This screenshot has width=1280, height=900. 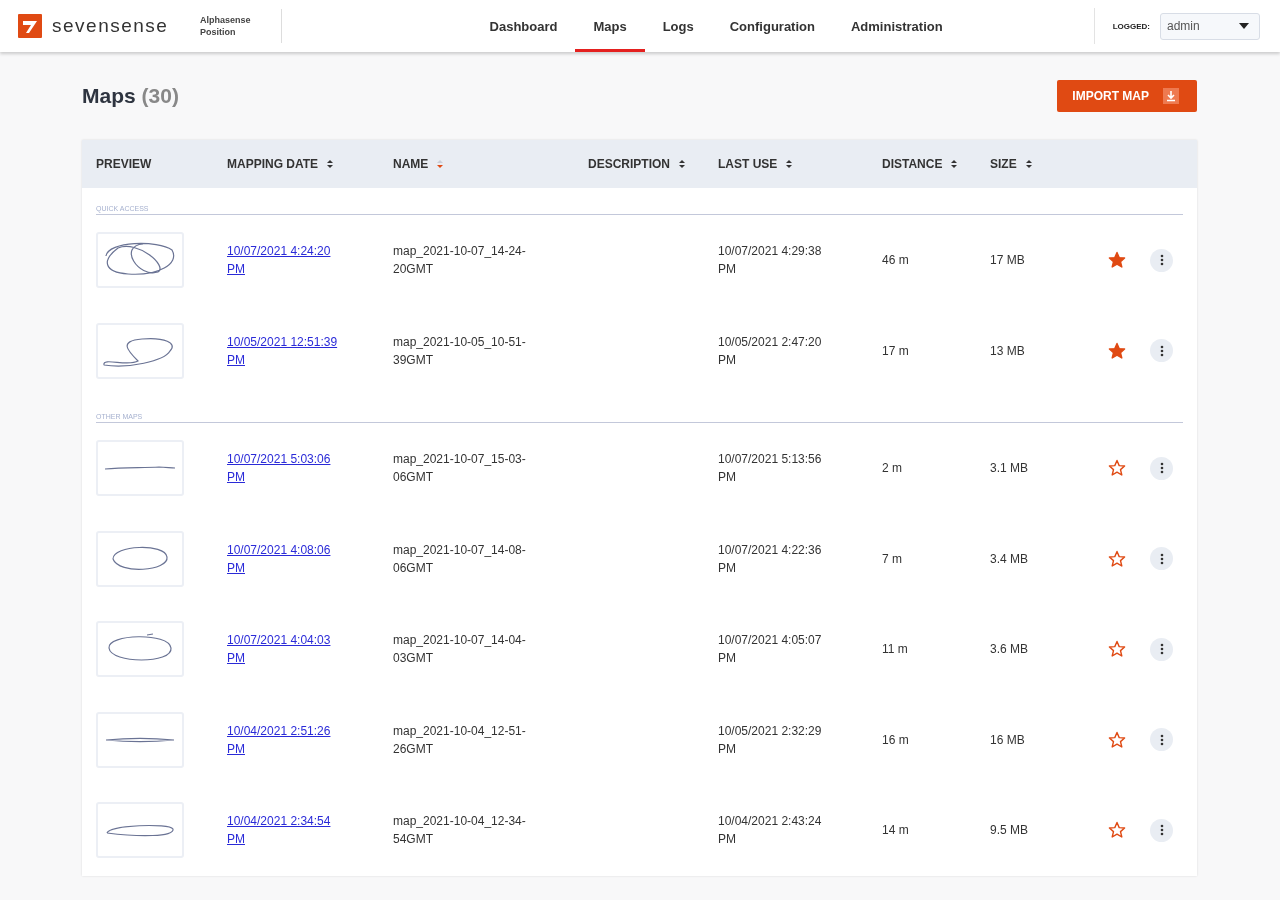 What do you see at coordinates (459, 650) in the screenshot?
I see `map-name: map_2021-10-07_14-04-03GMT` at bounding box center [459, 650].